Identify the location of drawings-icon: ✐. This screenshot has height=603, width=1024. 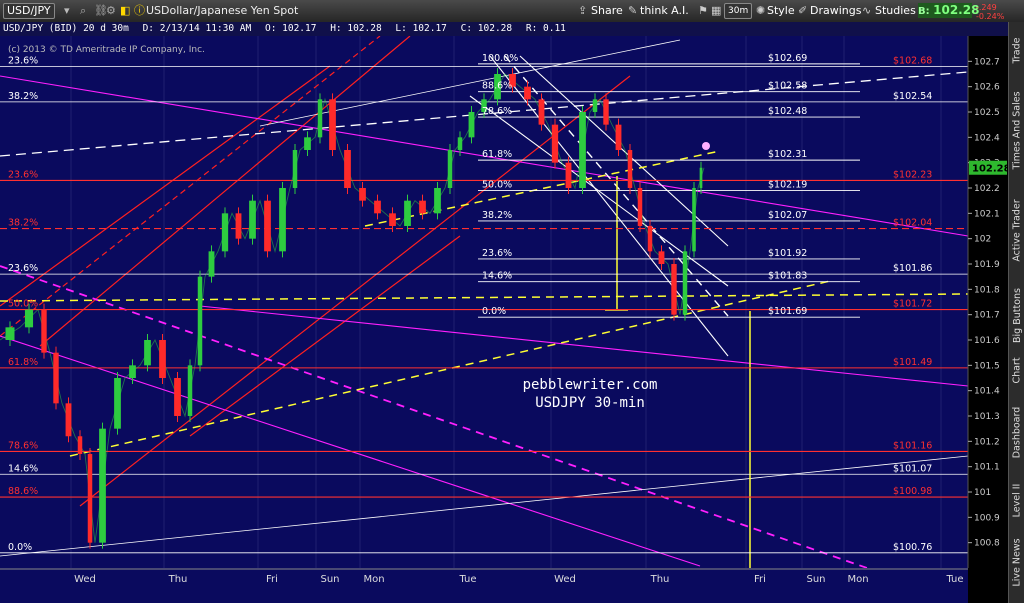
(802, 11).